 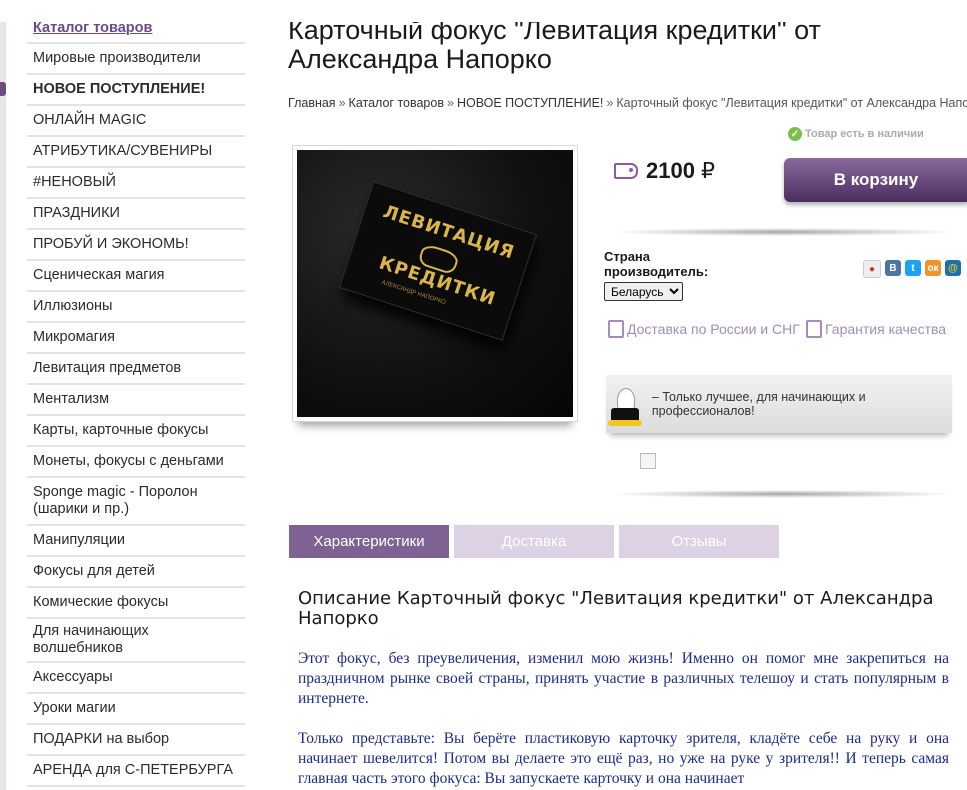 I want to click on mailru-icon: ●, so click(x=872, y=269).